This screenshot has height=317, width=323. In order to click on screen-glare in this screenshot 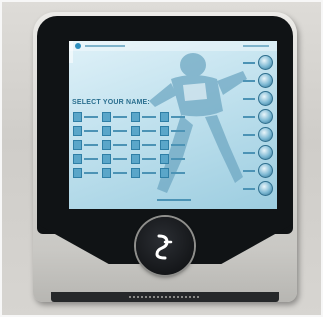, I will do `click(71, 52)`.